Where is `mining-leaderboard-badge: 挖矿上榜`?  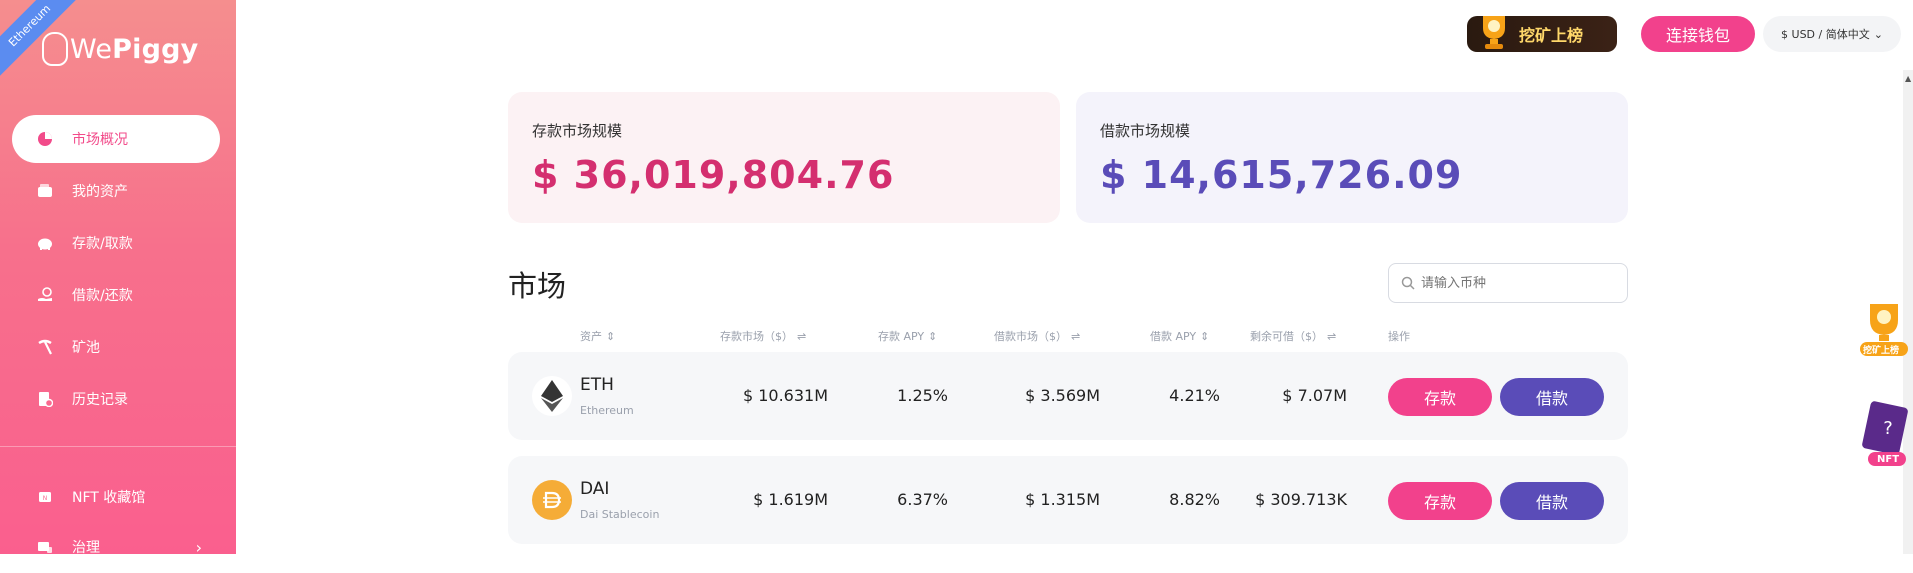
mining-leaderboard-badge: 挖矿上榜 is located at coordinates (1542, 34).